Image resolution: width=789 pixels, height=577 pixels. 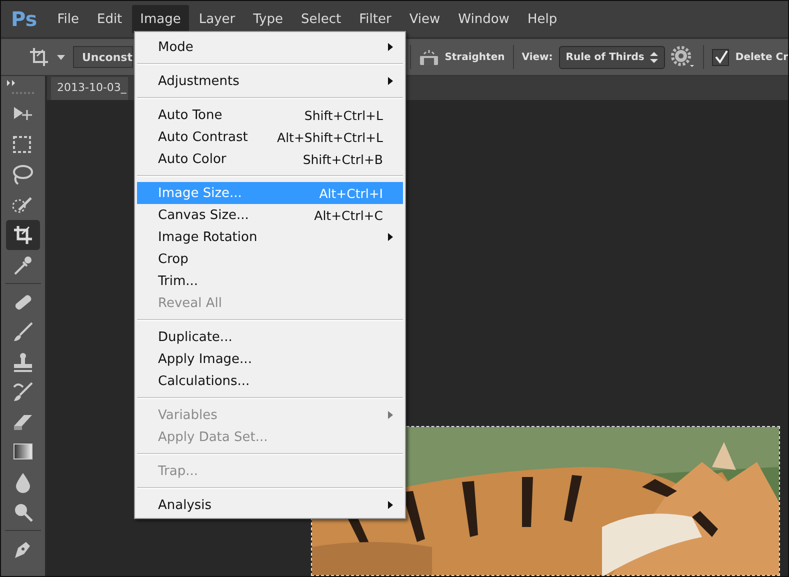 I want to click on menu-item: Image, so click(x=160, y=19).